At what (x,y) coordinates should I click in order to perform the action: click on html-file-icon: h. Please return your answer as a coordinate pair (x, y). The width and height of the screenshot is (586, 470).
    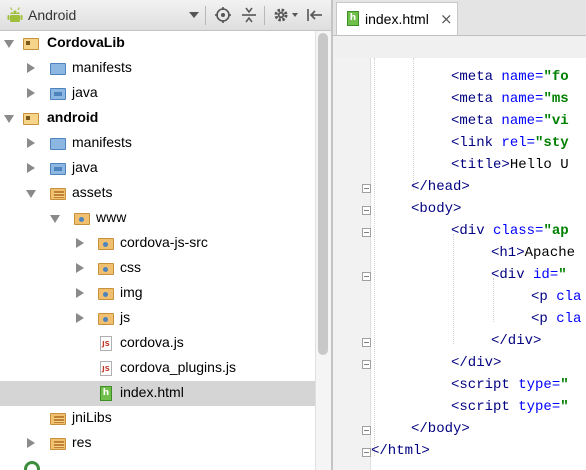
    Looking at the image, I should click on (106, 393).